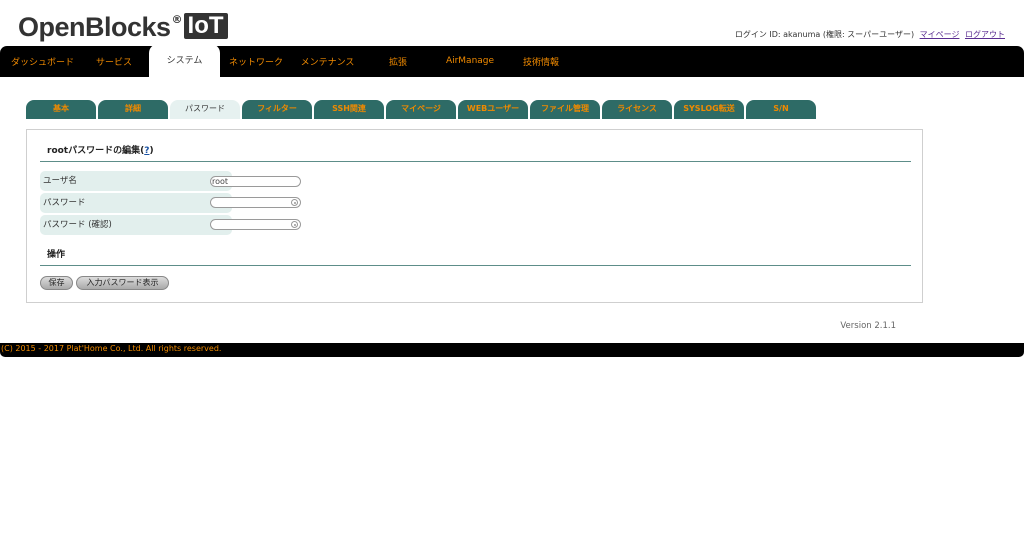 The height and width of the screenshot is (540, 1024). What do you see at coordinates (220, 181) in the screenshot?
I see `username-value: root` at bounding box center [220, 181].